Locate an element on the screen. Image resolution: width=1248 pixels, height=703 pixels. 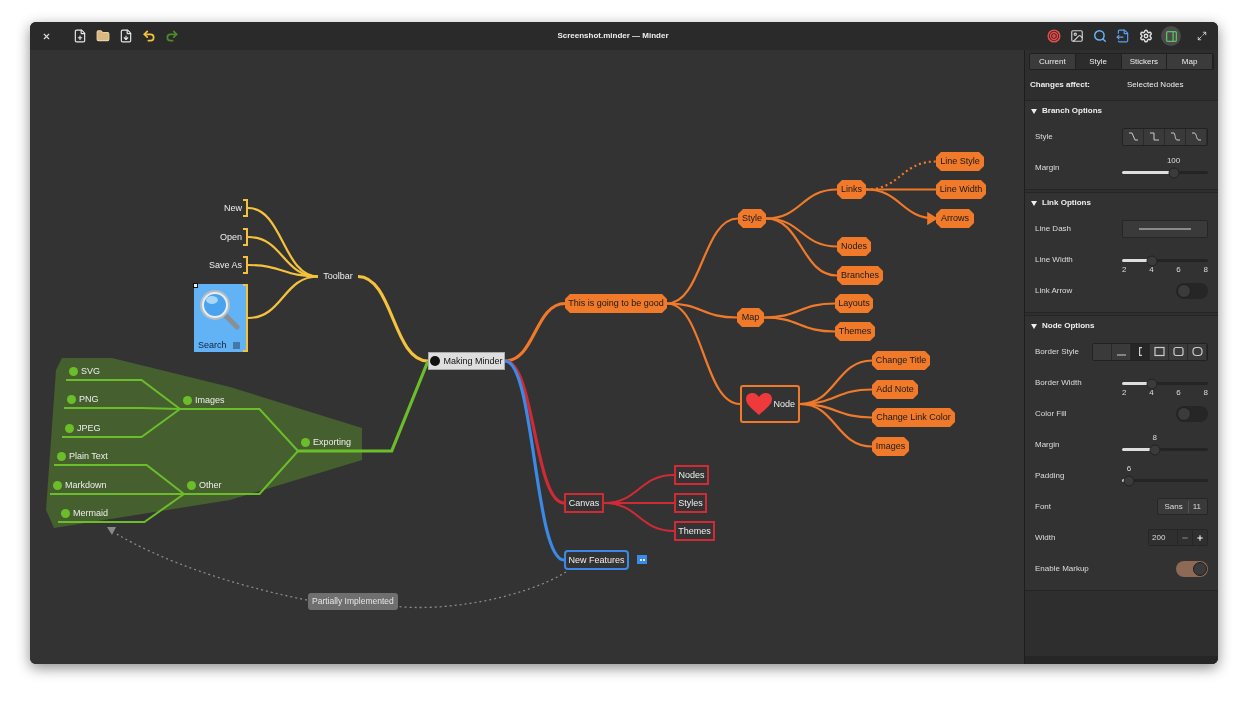
mind-map-node: Style is located at coordinates (752, 218).